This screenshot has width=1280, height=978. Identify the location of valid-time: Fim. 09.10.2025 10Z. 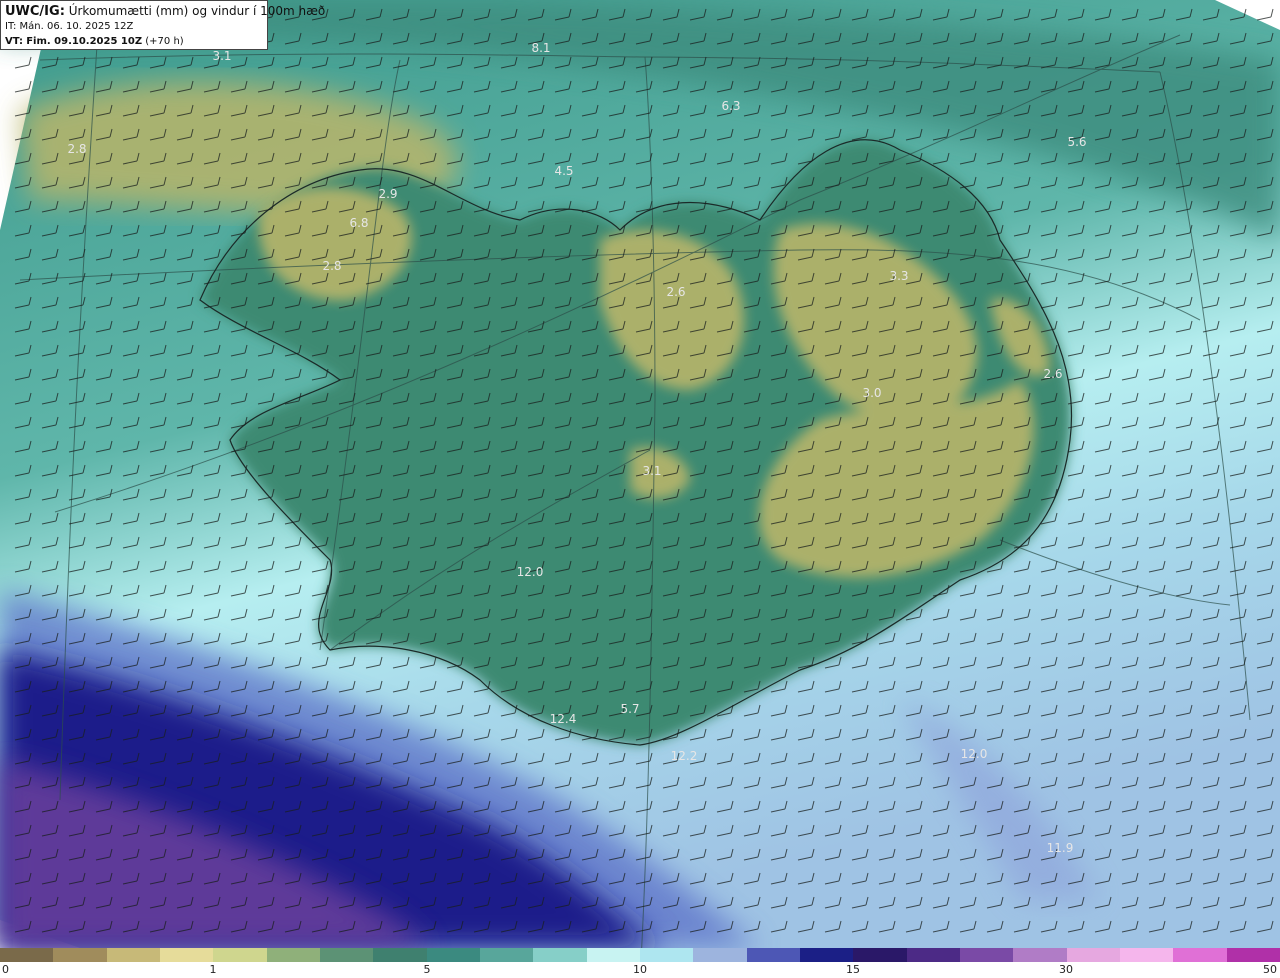
(84, 41).